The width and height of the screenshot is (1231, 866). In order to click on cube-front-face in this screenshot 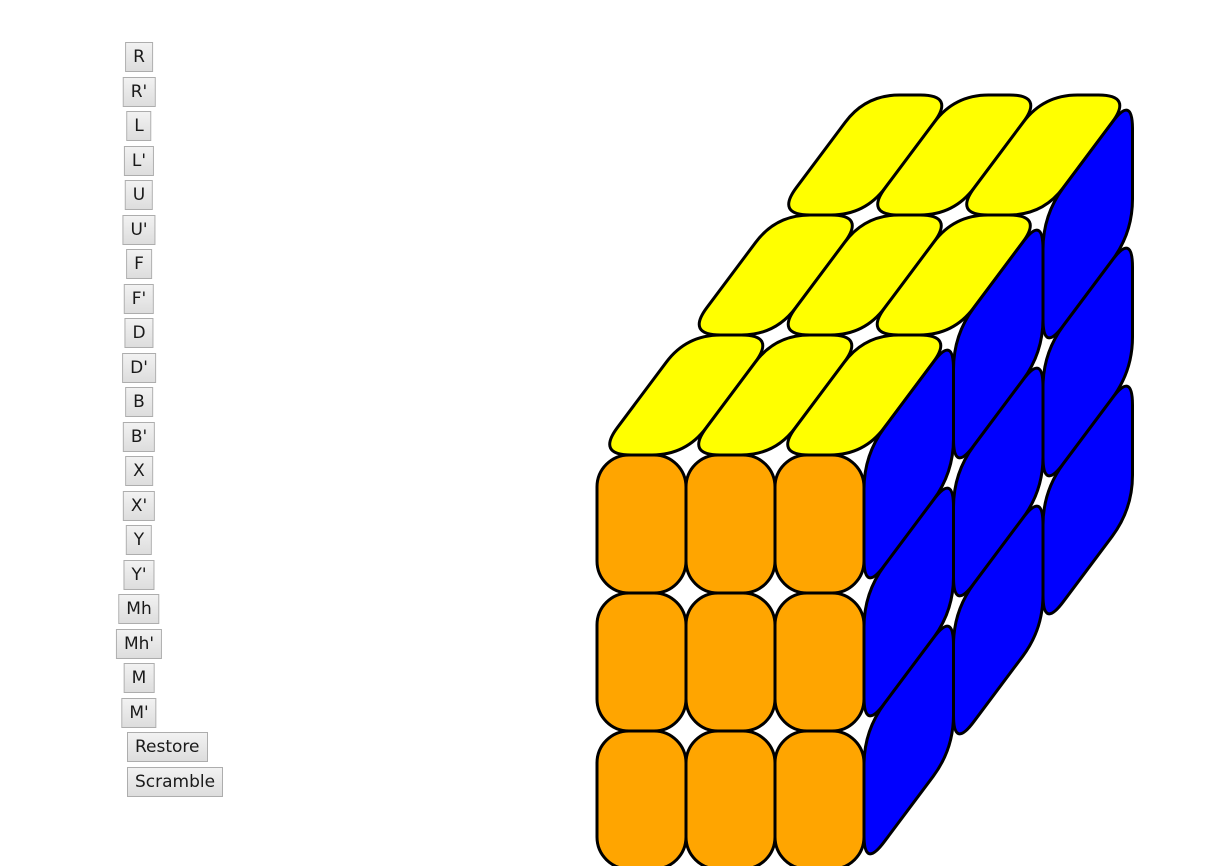, I will do `click(730, 659)`.